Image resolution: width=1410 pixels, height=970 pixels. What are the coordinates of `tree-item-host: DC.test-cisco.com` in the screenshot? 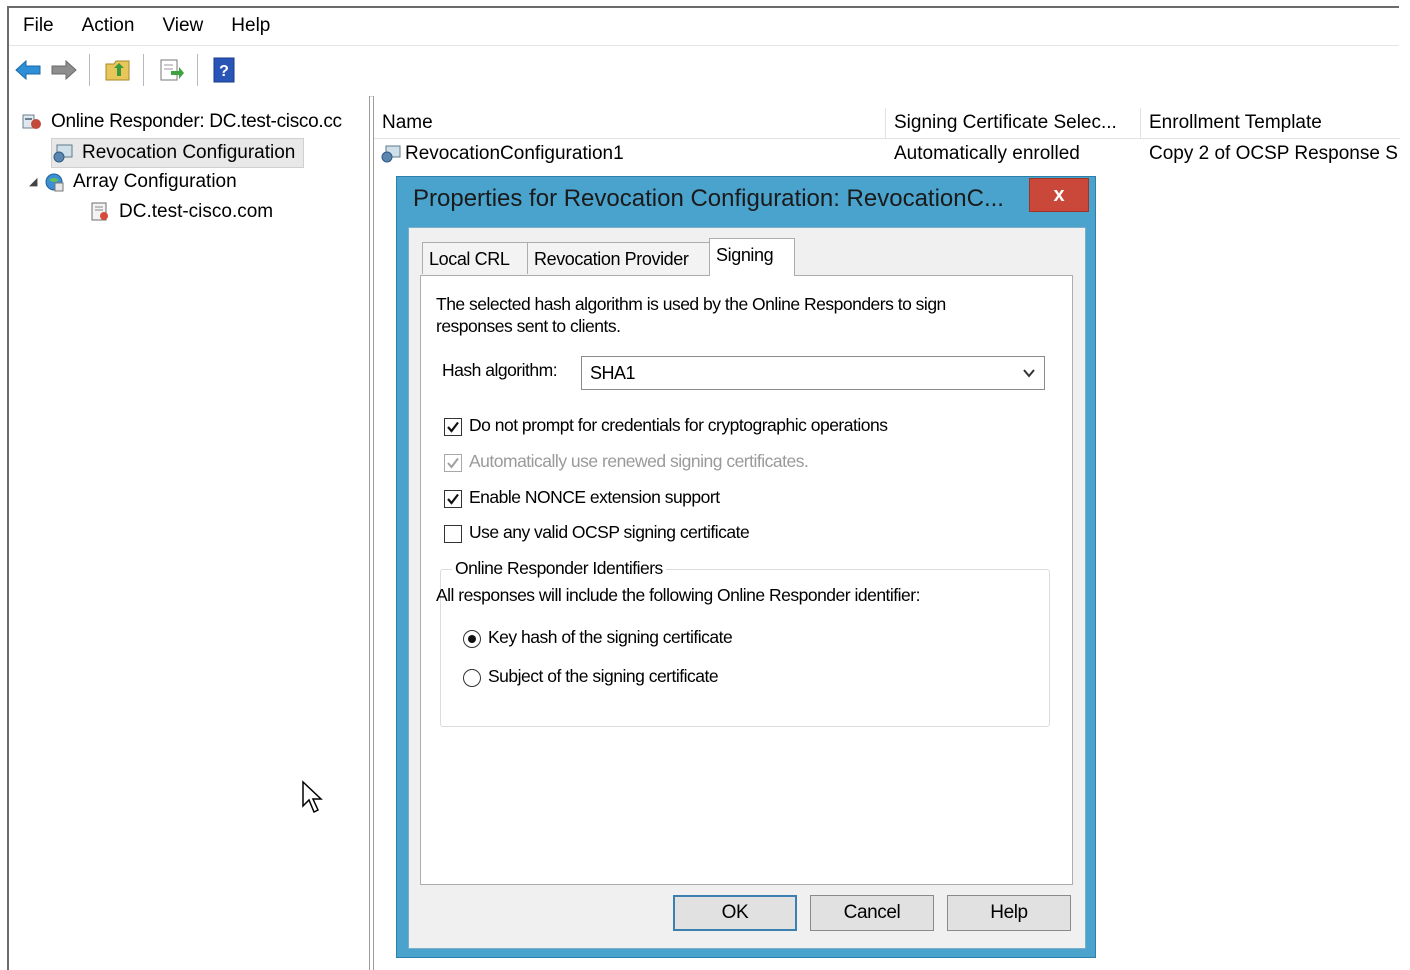 It's located at (183, 212).